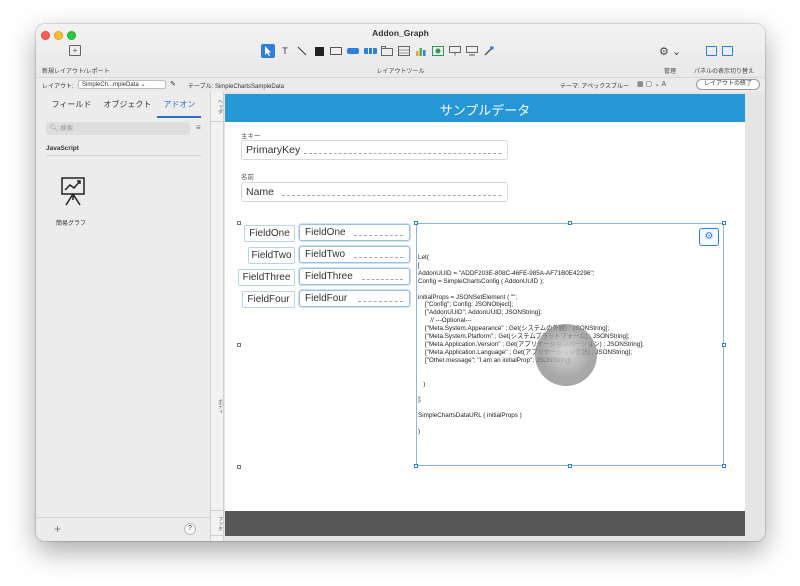 This screenshot has height=586, width=800. I want to click on help-button: ?, so click(190, 529).